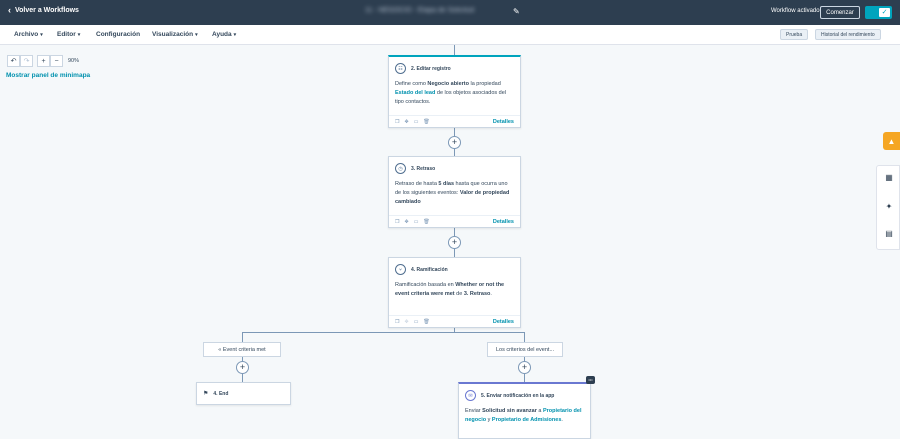  I want to click on card-title: 2. Editar registro, so click(431, 68).